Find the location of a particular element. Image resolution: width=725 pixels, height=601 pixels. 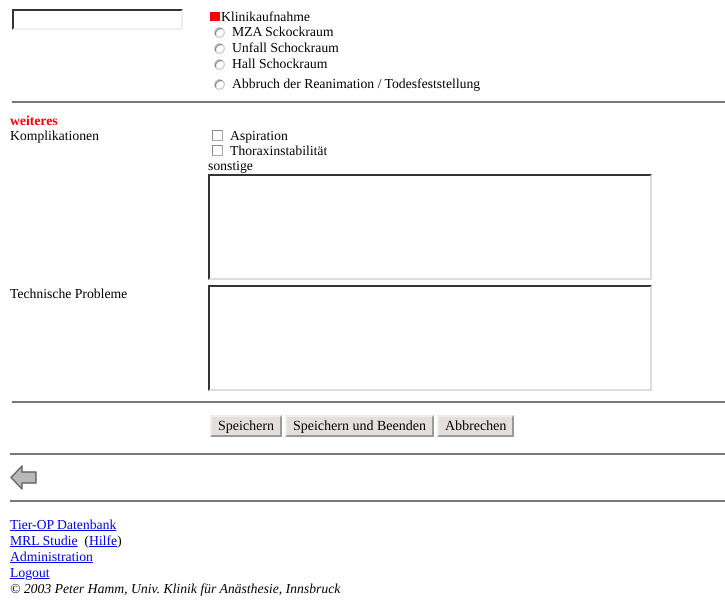

radio-label: MZA Sckockraum is located at coordinates (283, 32).